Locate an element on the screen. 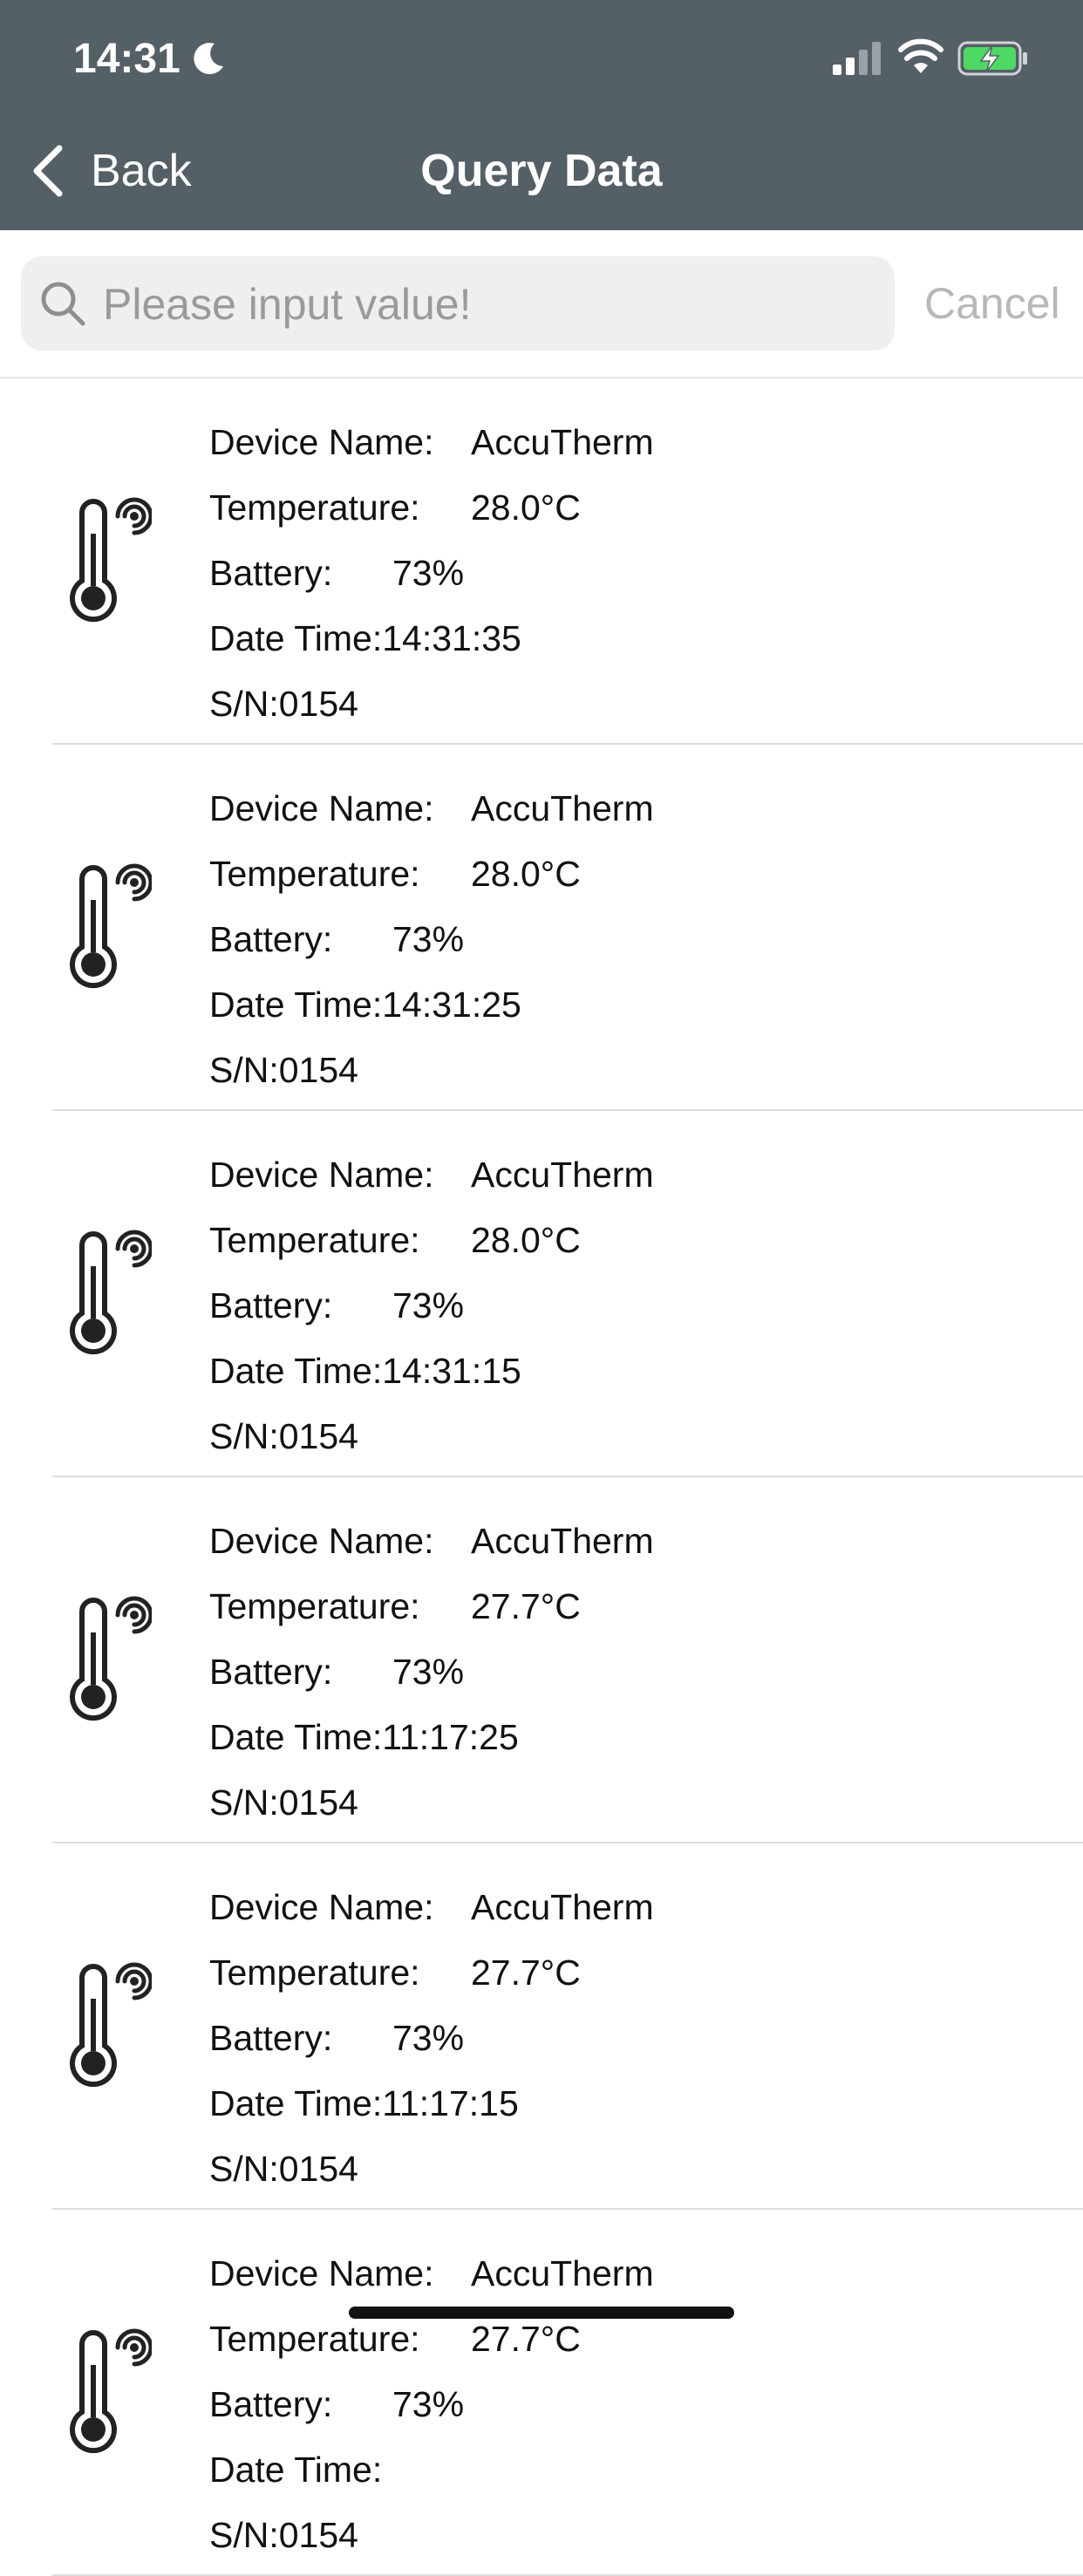  cellular-signal-icon is located at coordinates (857, 58).